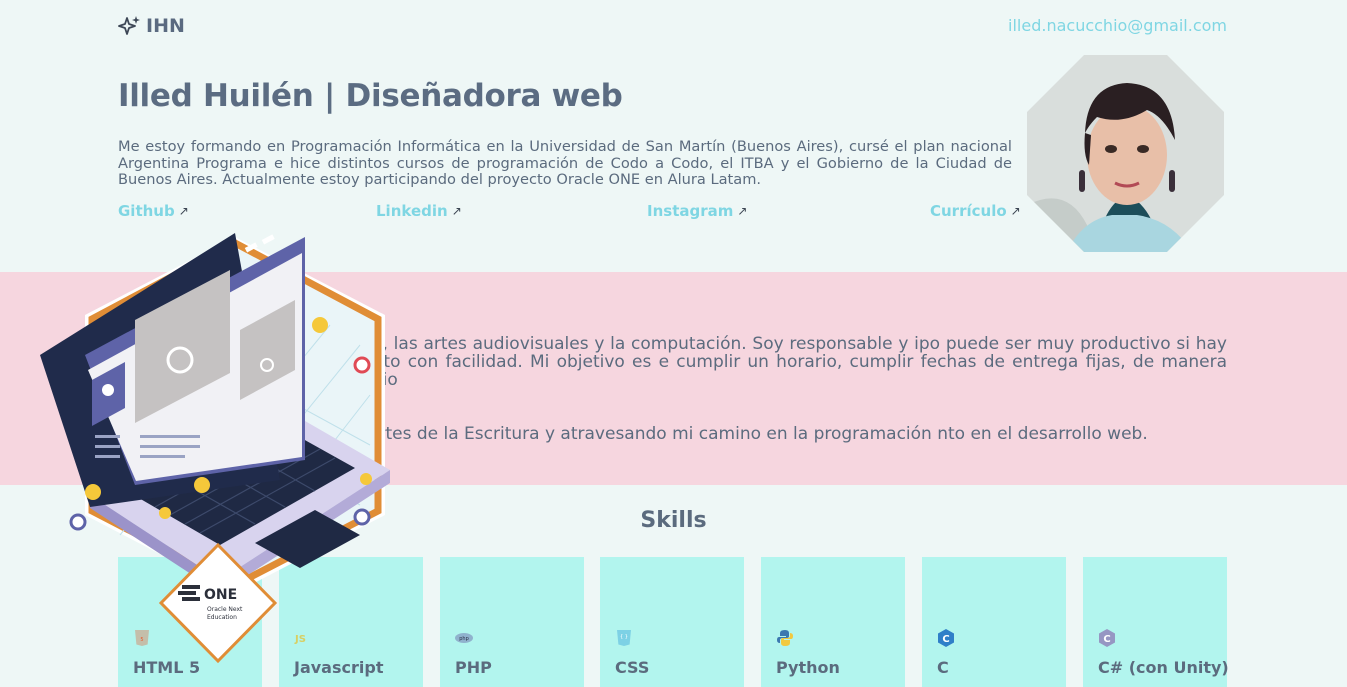 The image size is (1347, 687). What do you see at coordinates (1125, 153) in the screenshot?
I see `profile-photo` at bounding box center [1125, 153].